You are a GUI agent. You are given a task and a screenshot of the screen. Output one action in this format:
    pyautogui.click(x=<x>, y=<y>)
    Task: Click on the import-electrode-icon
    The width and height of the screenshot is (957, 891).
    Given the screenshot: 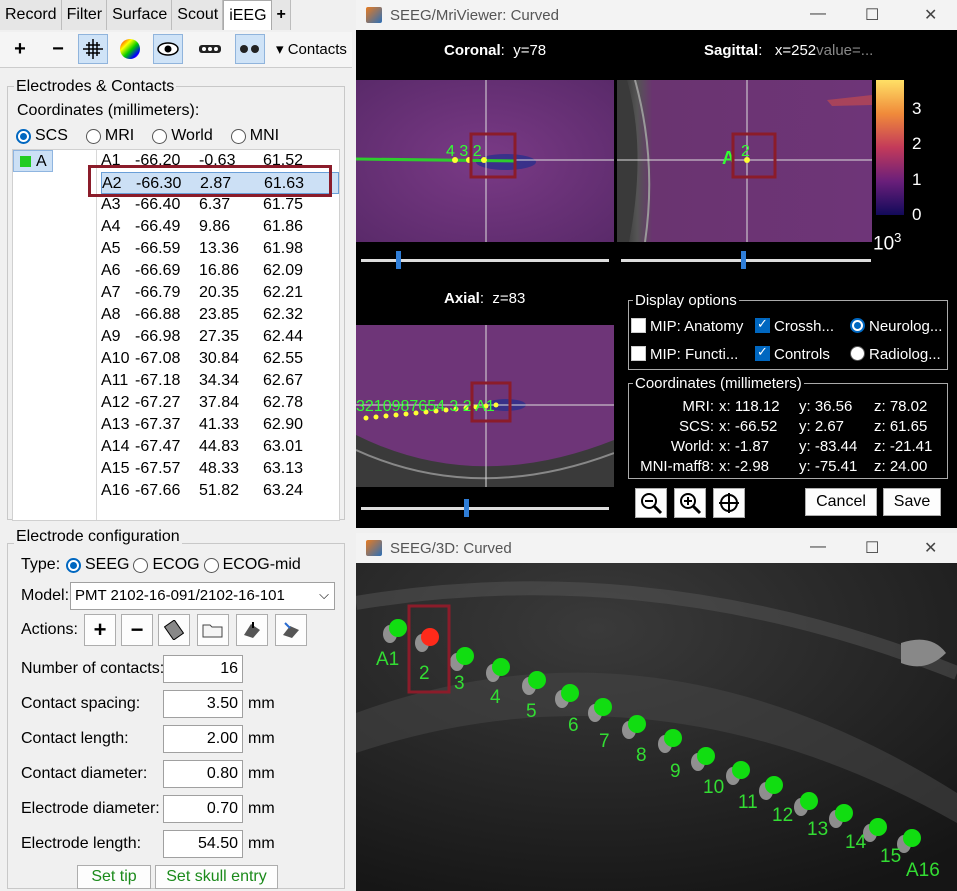 What is the action you would take?
    pyautogui.click(x=252, y=630)
    